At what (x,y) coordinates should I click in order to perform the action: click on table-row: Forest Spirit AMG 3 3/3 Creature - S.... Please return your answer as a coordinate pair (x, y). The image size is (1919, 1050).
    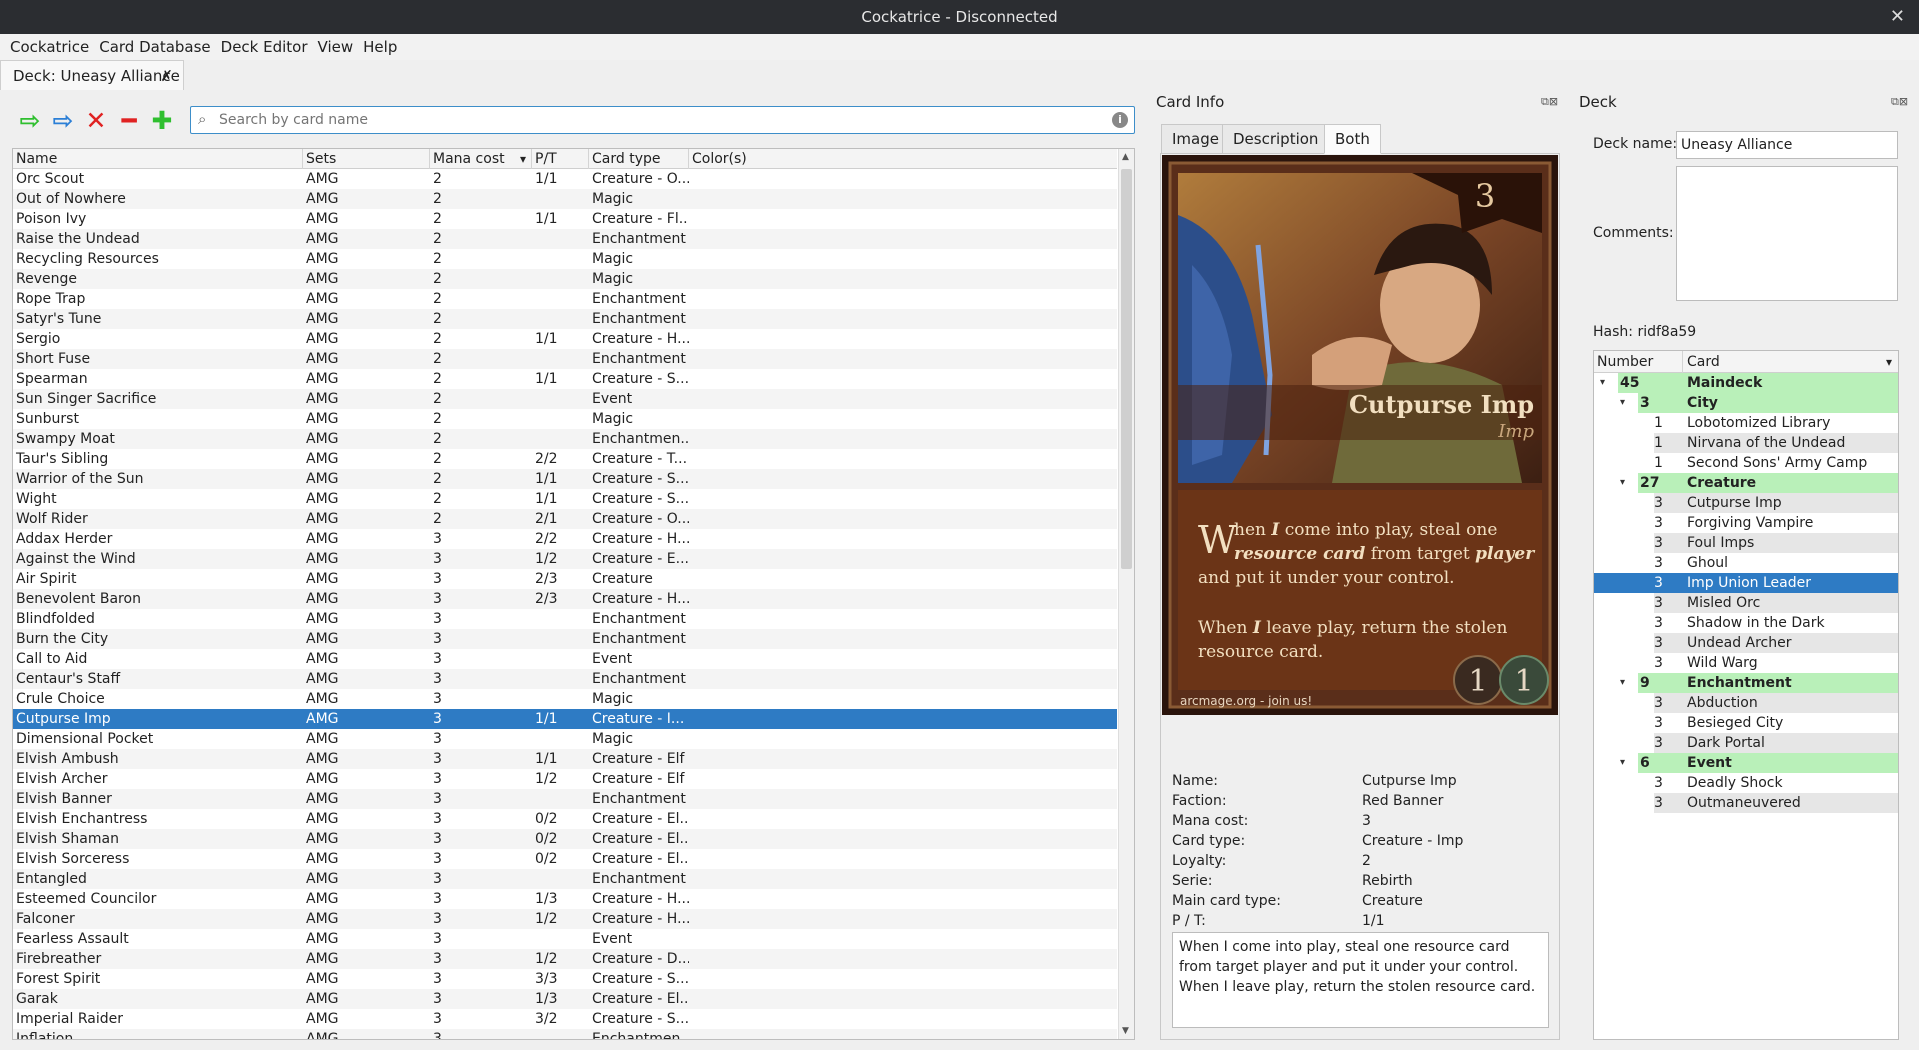
    Looking at the image, I should click on (565, 979).